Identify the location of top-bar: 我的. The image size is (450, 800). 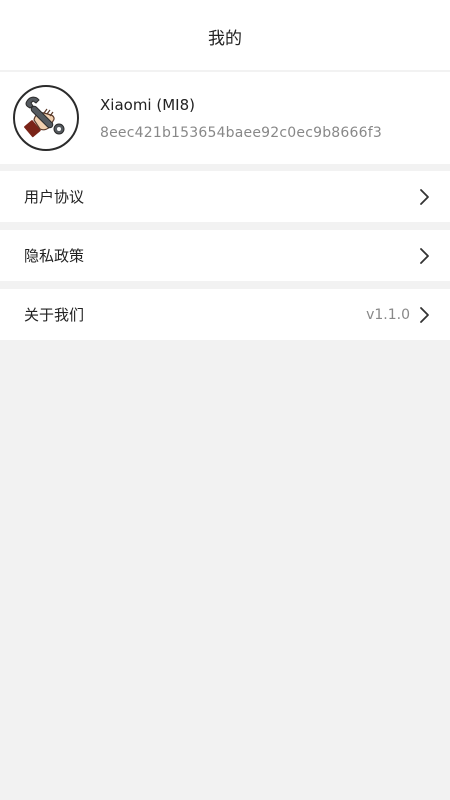
(225, 35).